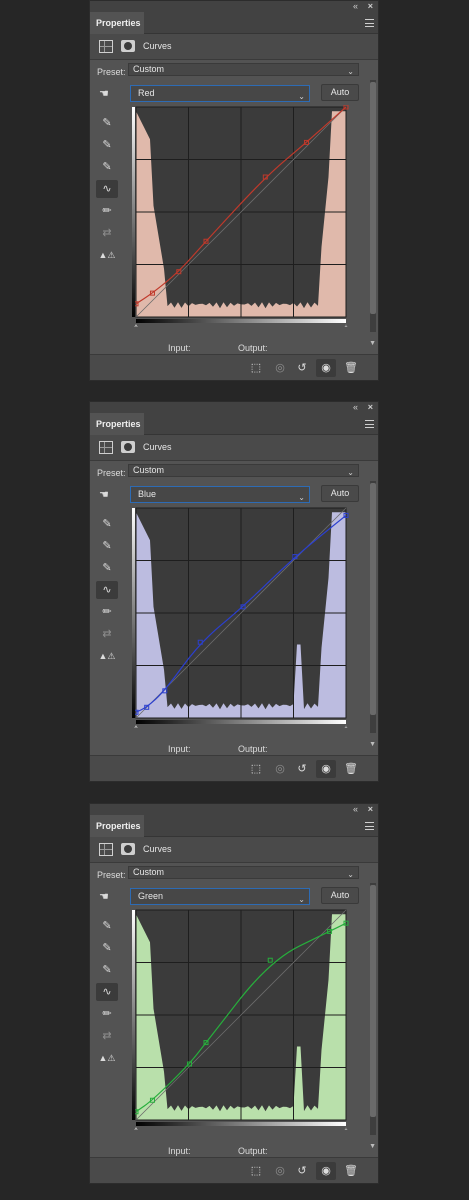 The height and width of the screenshot is (1200, 469). What do you see at coordinates (133, 613) in the screenshot?
I see `output-gradient` at bounding box center [133, 613].